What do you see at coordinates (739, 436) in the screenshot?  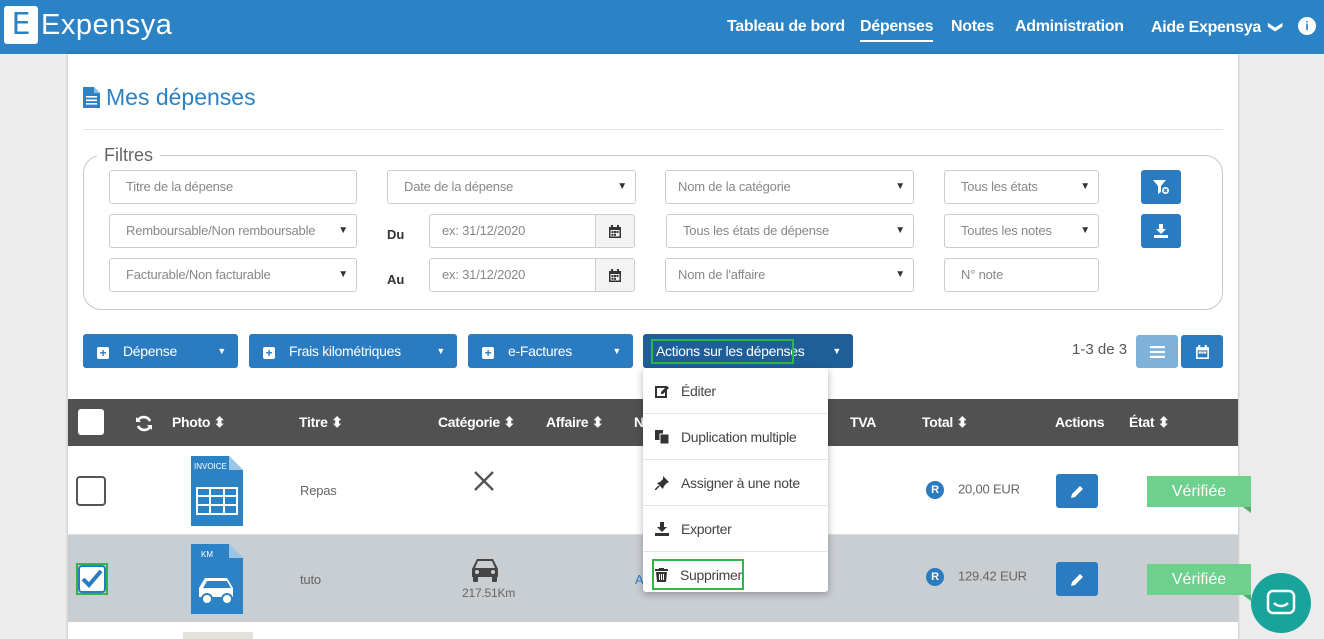 I see `menu-item-label: Duplication multiple` at bounding box center [739, 436].